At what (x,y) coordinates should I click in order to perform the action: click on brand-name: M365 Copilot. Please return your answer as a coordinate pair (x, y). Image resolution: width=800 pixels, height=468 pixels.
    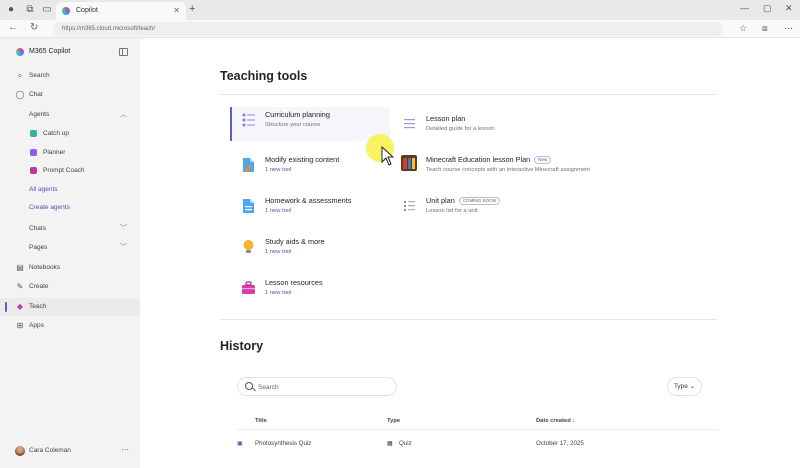
    Looking at the image, I should click on (50, 51).